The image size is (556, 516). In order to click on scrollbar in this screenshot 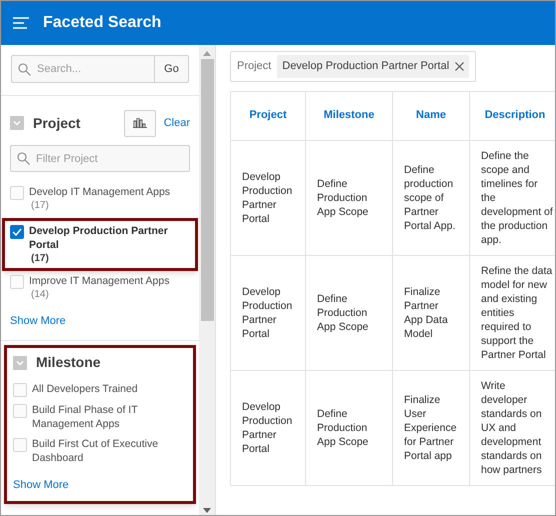, I will do `click(207, 280)`.